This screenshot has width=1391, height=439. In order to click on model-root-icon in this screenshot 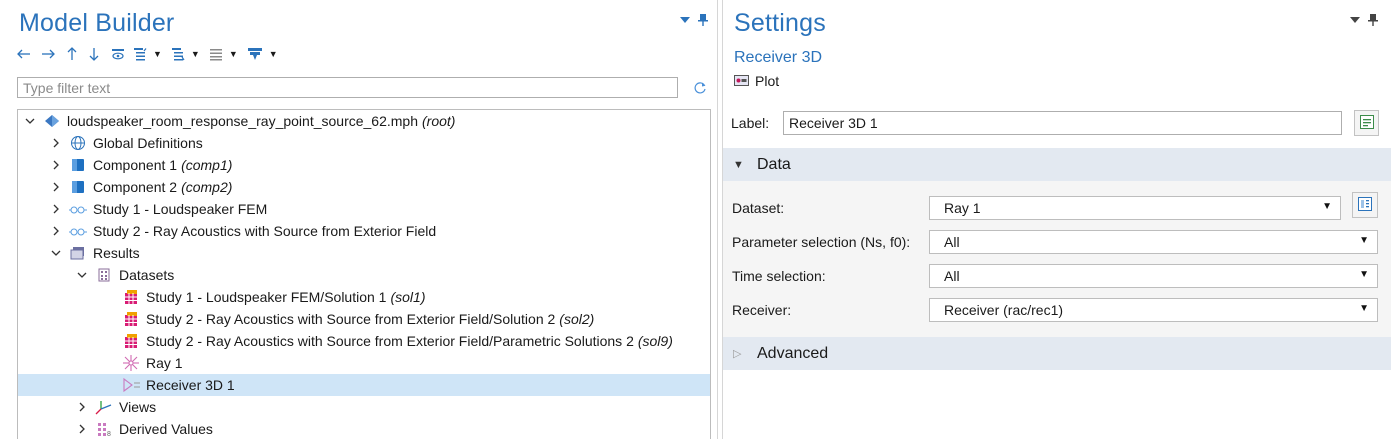, I will do `click(52, 121)`.